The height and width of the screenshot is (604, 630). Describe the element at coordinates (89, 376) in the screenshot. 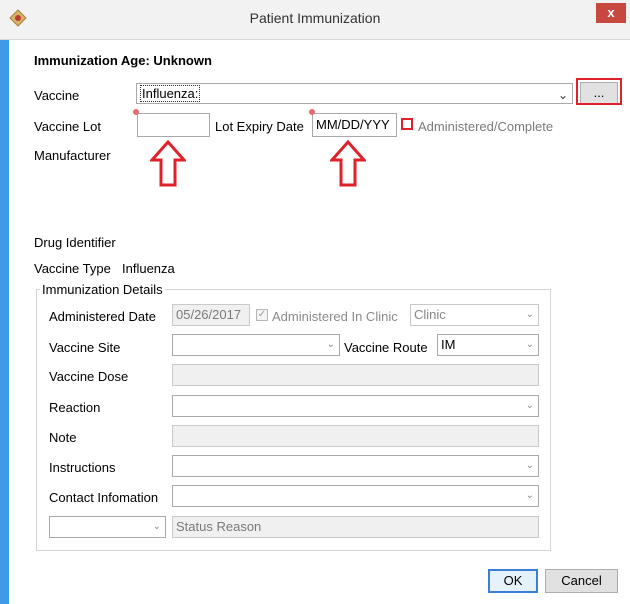

I see `vaccine-dose-label: Vaccine Dose` at that location.